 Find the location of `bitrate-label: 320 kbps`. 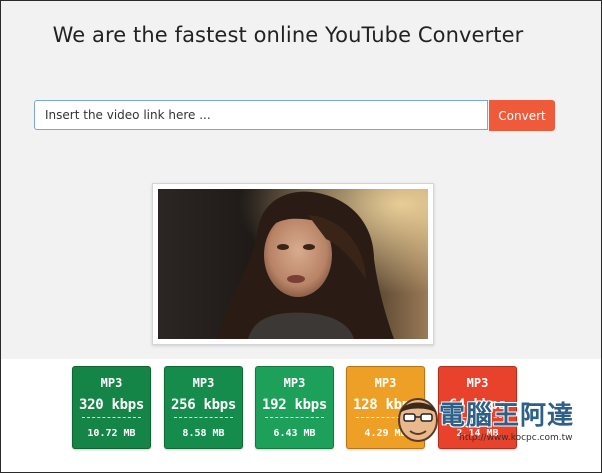

bitrate-label: 320 kbps is located at coordinates (111, 405).